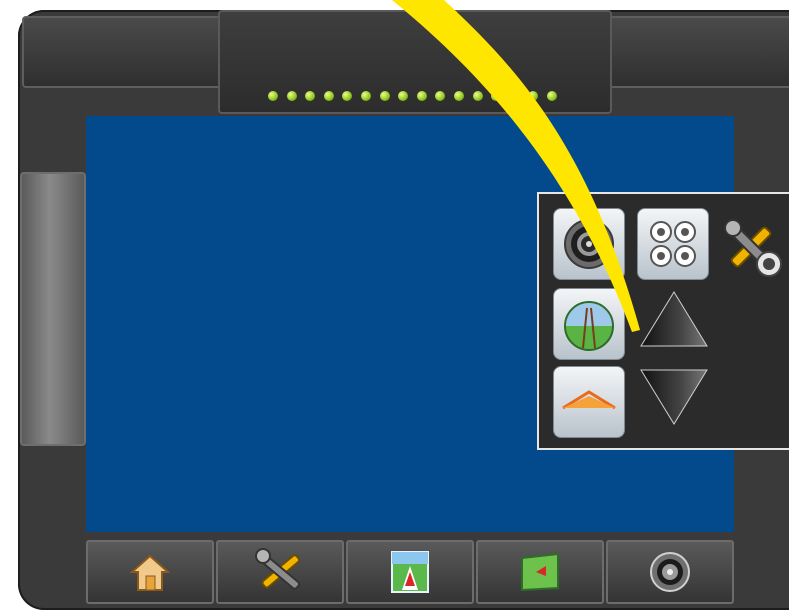 The height and width of the screenshot is (610, 789). I want to click on multi-camera-button, so click(673, 244).